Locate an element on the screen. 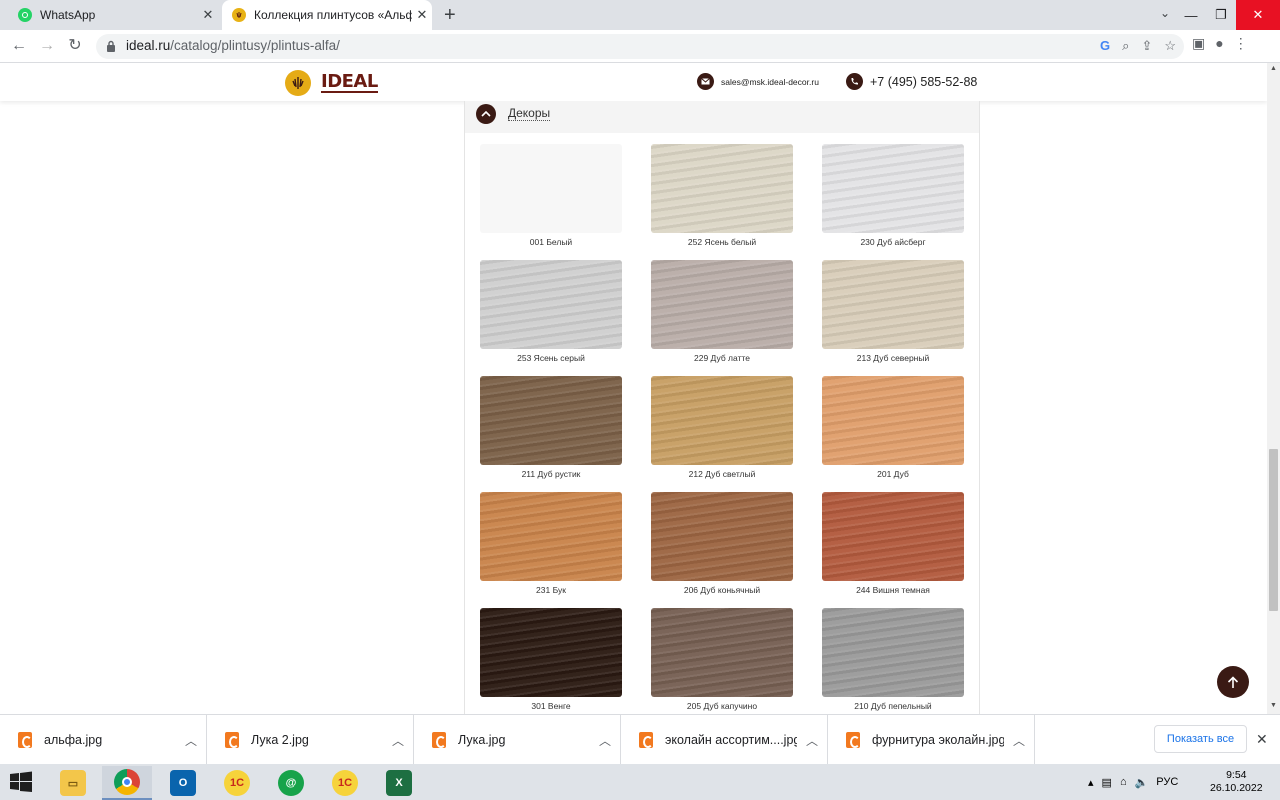 The width and height of the screenshot is (1280, 800). download-item: фурнитура эколайн.jpg ︿ is located at coordinates (931, 740).